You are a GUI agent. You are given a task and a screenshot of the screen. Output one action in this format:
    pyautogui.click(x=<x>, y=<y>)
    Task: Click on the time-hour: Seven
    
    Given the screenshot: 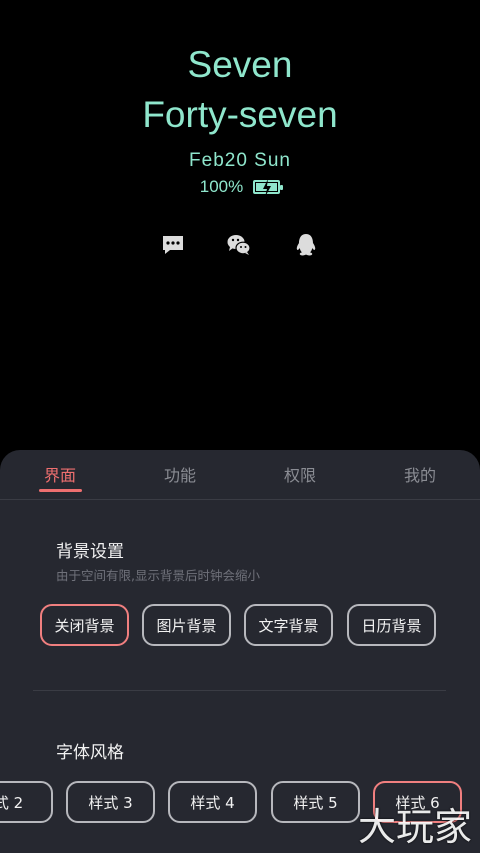 What is the action you would take?
    pyautogui.click(x=240, y=64)
    